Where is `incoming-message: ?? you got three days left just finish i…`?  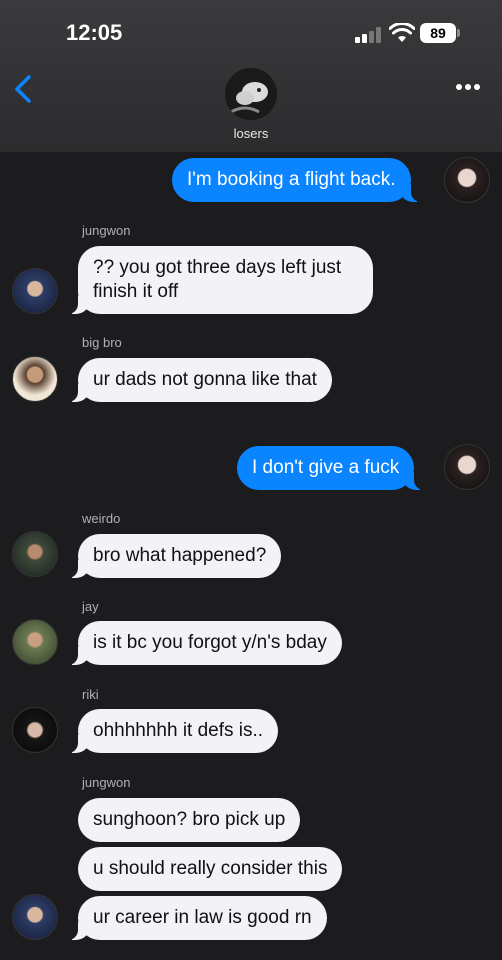 incoming-message: ?? you got three days left just finish i… is located at coordinates (220, 280).